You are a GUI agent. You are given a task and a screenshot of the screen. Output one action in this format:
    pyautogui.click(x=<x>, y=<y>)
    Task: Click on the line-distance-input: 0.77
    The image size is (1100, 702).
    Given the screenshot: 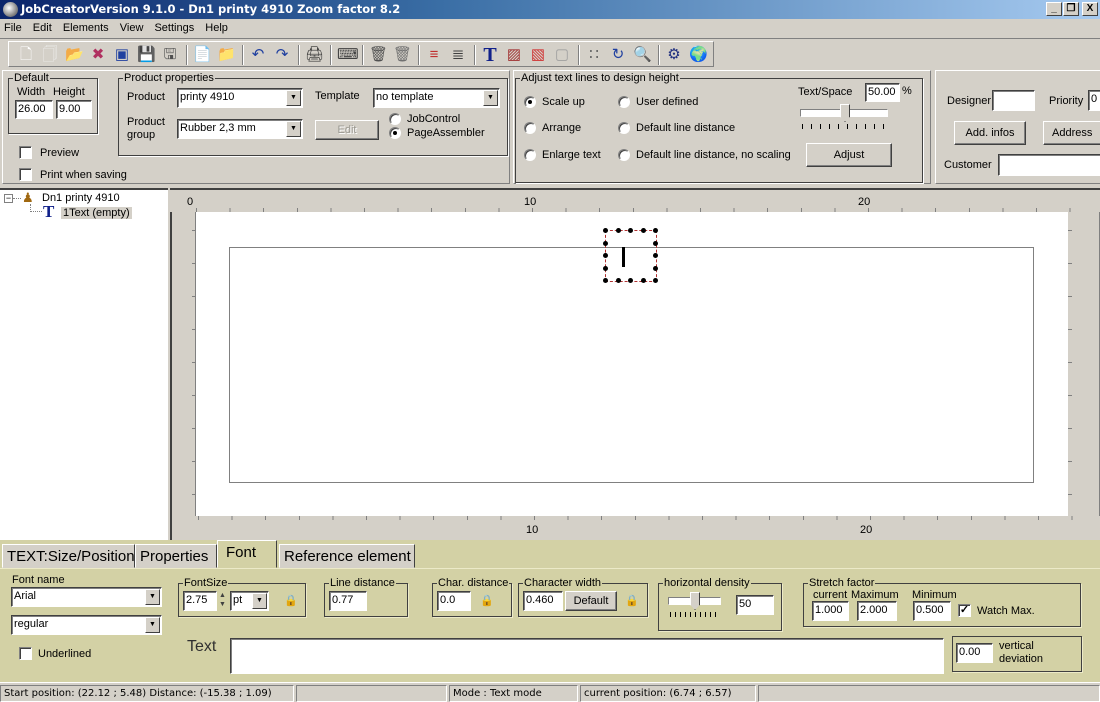 What is the action you would take?
    pyautogui.click(x=348, y=601)
    